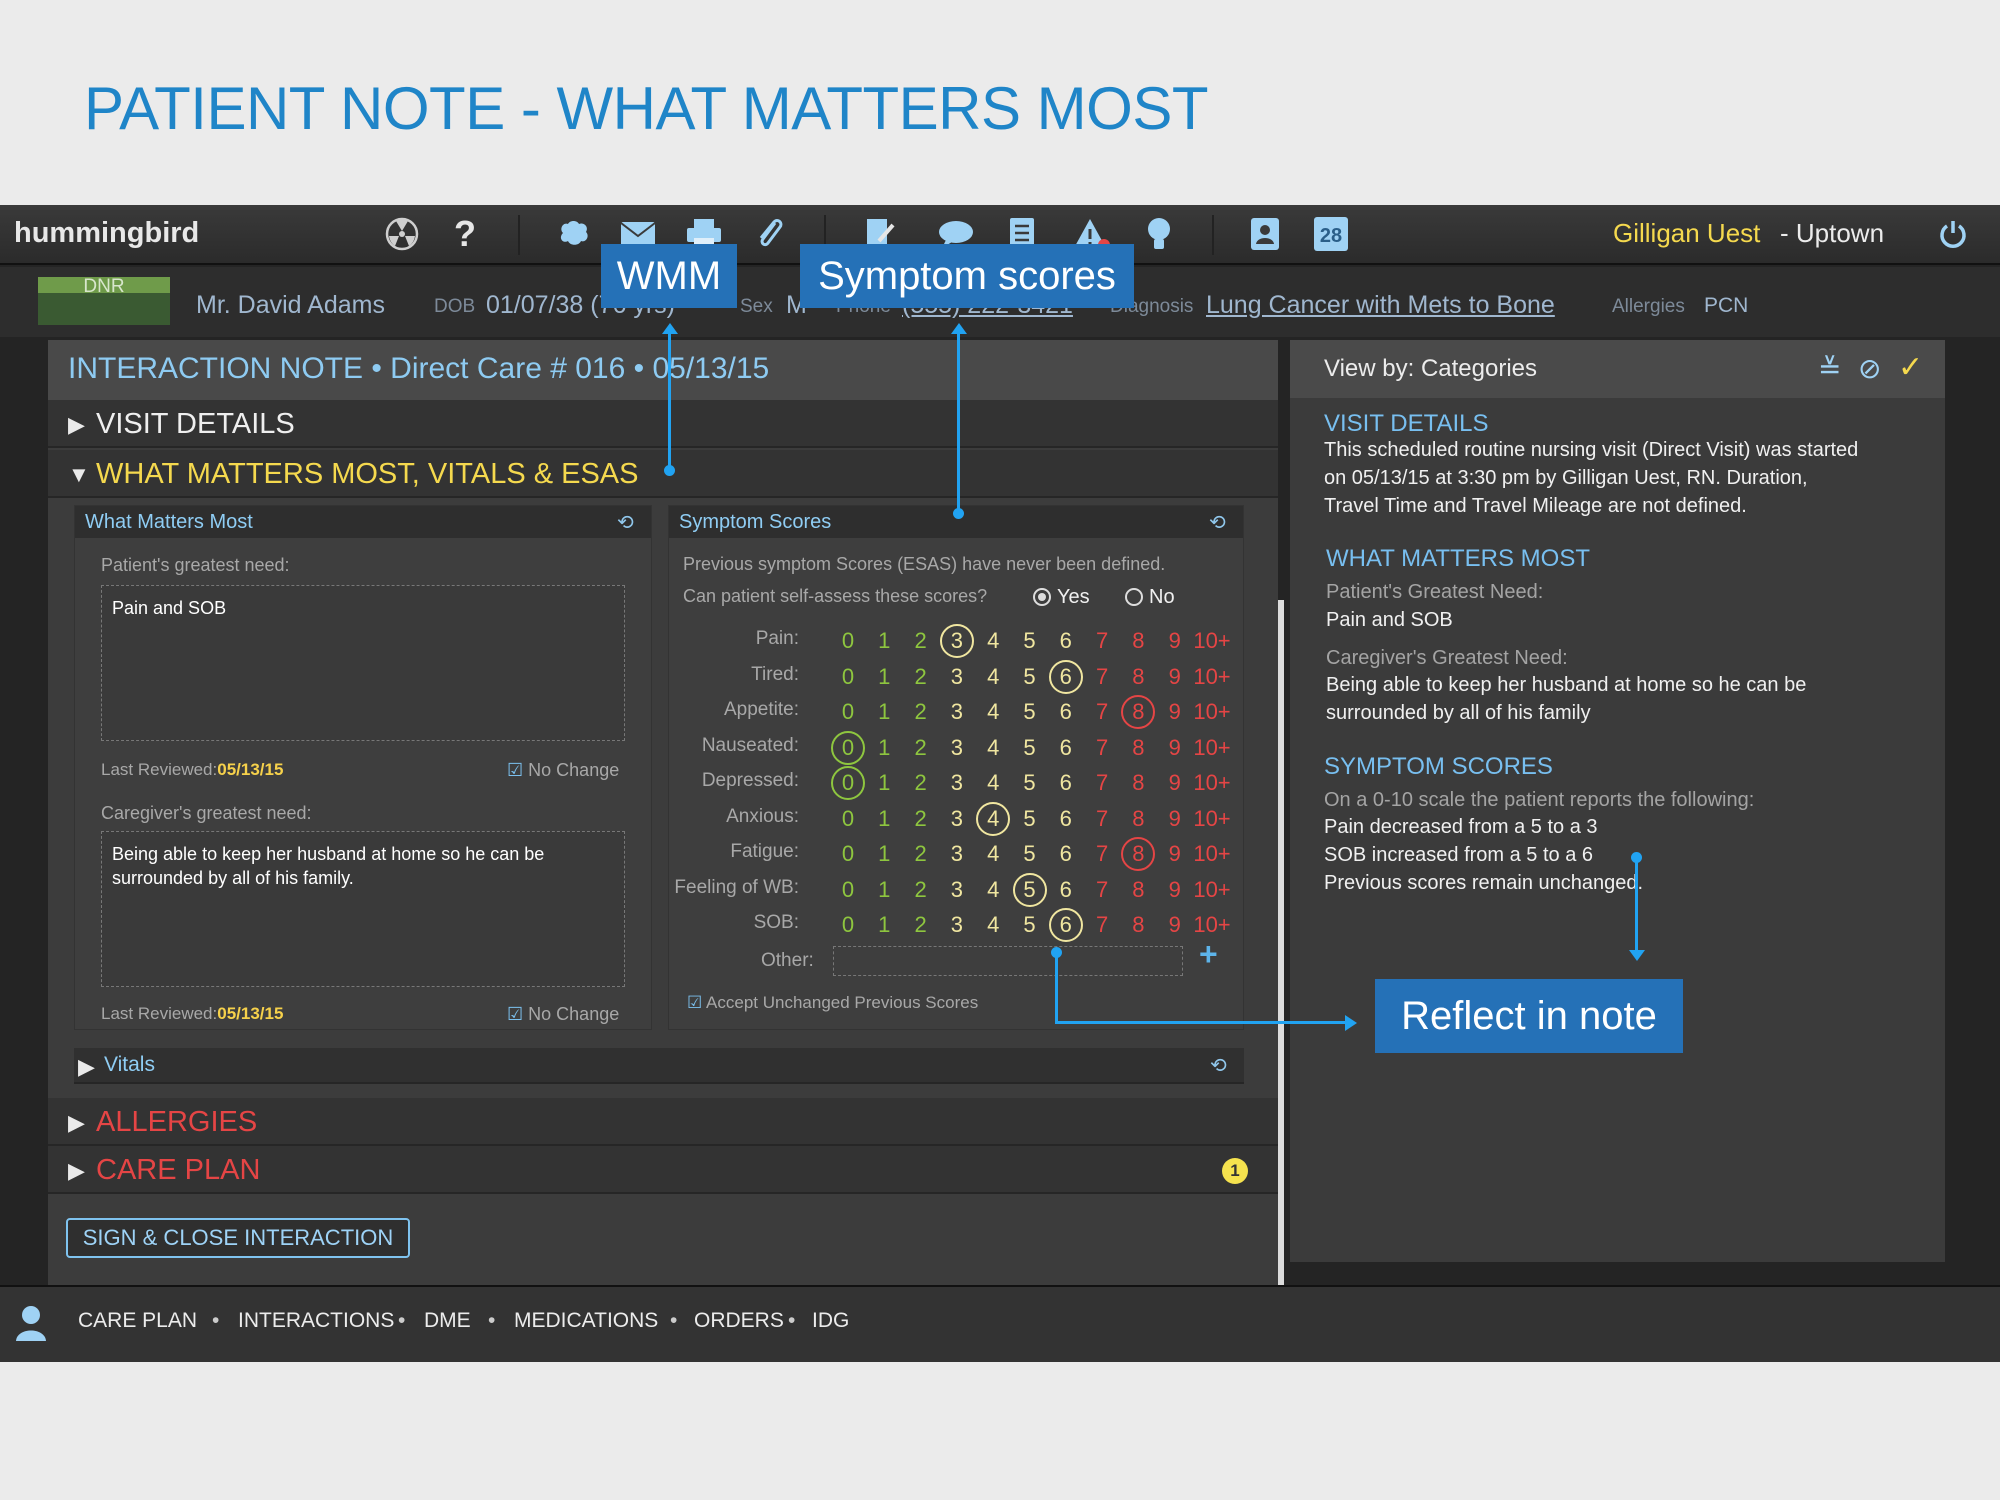 This screenshot has width=2000, height=1500. What do you see at coordinates (1061, 597) in the screenshot?
I see `self-assess-yes: Yes` at bounding box center [1061, 597].